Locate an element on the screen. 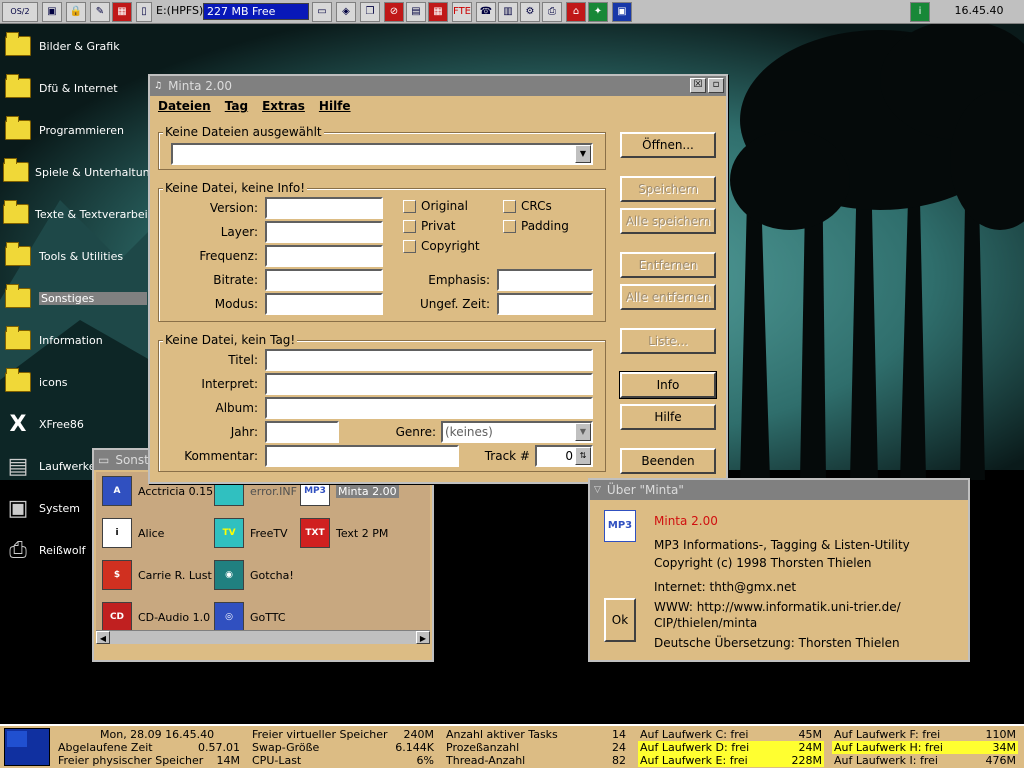 Image resolution: width=1024 pixels, height=768 pixels. desktop-icon-information: Information is located at coordinates (75, 340).